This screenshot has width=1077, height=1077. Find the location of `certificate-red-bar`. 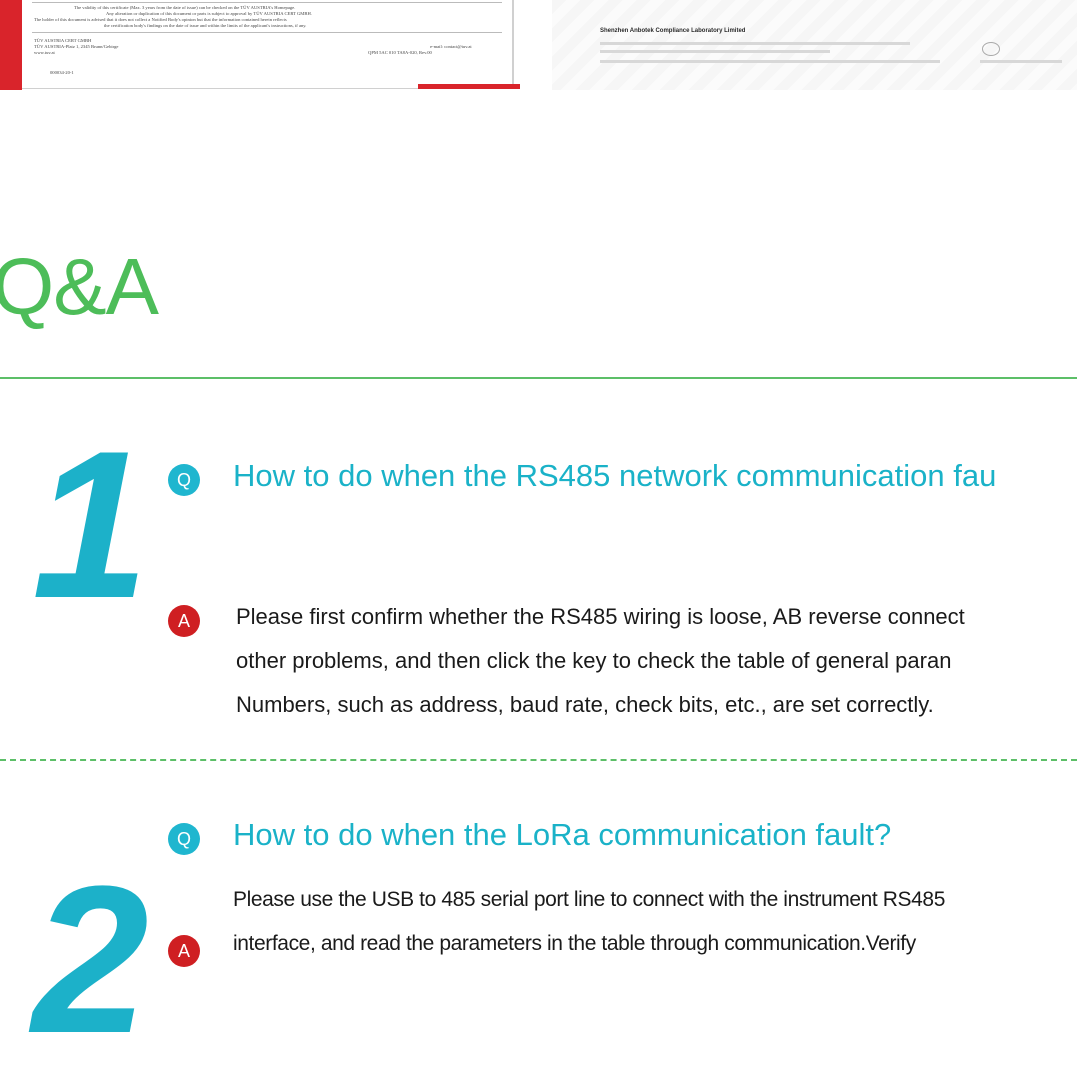

certificate-red-bar is located at coordinates (469, 86).